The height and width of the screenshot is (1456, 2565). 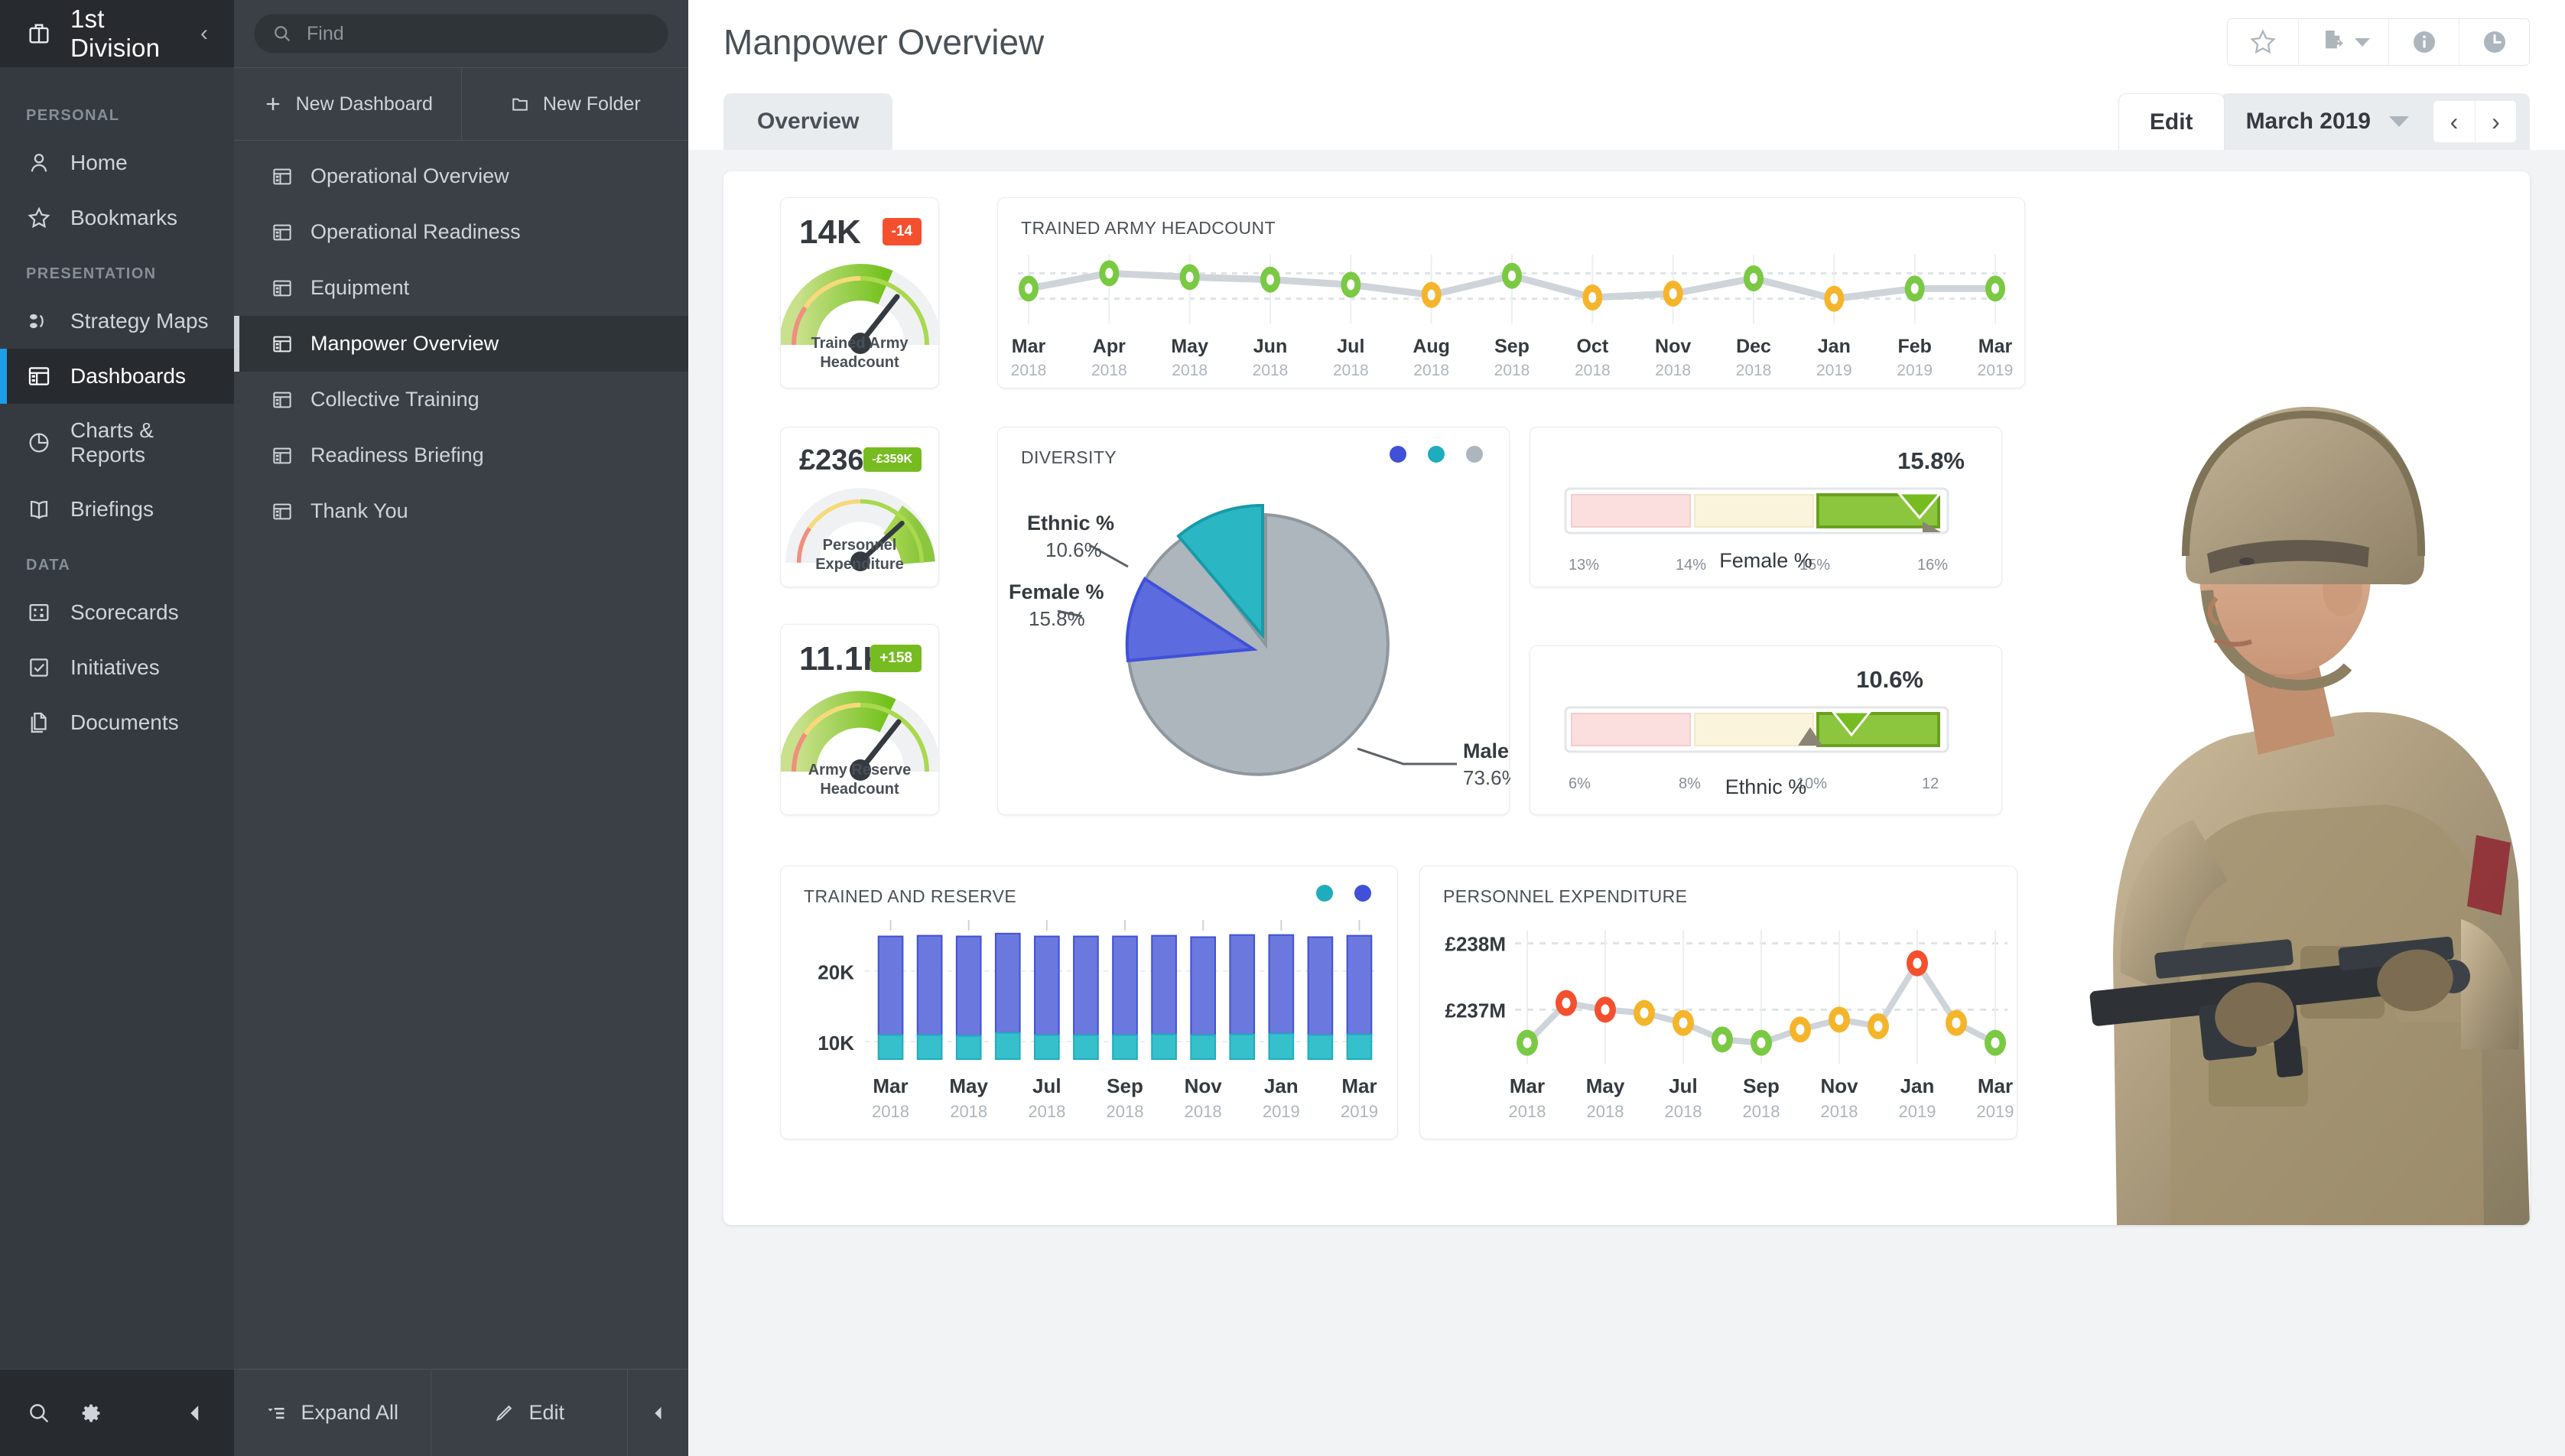 I want to click on svg-text: Nov, so click(x=1839, y=1085).